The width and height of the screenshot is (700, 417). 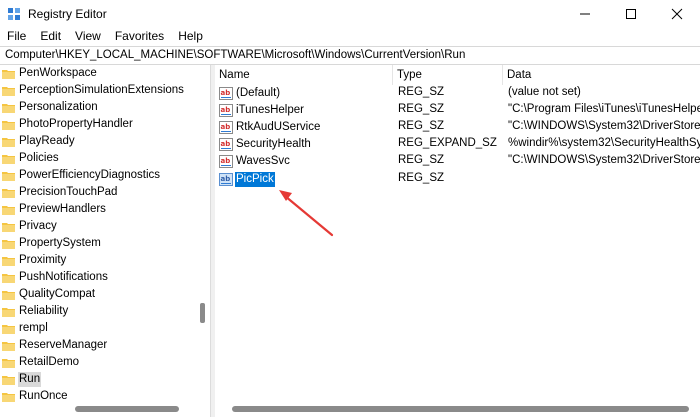 What do you see at coordinates (60, 243) in the screenshot?
I see `tree-item-label: PropertySystem` at bounding box center [60, 243].